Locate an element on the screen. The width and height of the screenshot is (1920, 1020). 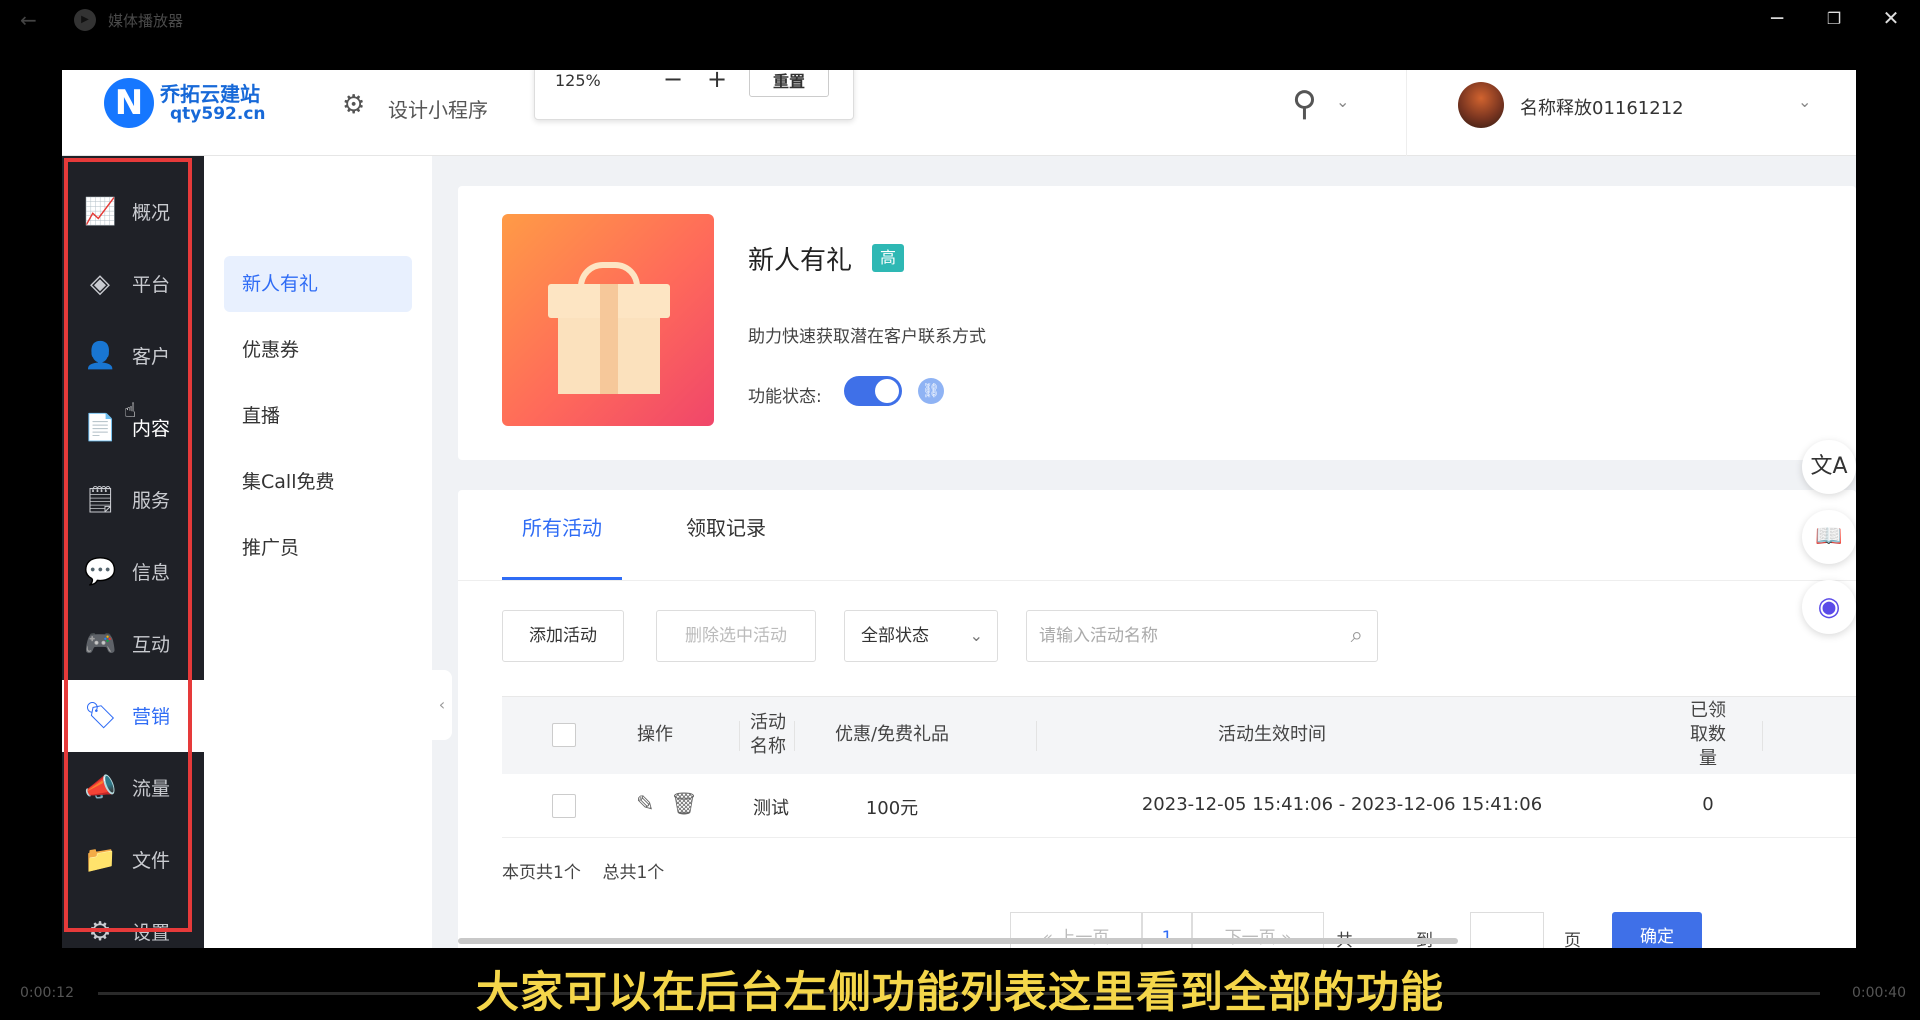
sidebar-item-platform: ◈ 平台 is located at coordinates (133, 284).